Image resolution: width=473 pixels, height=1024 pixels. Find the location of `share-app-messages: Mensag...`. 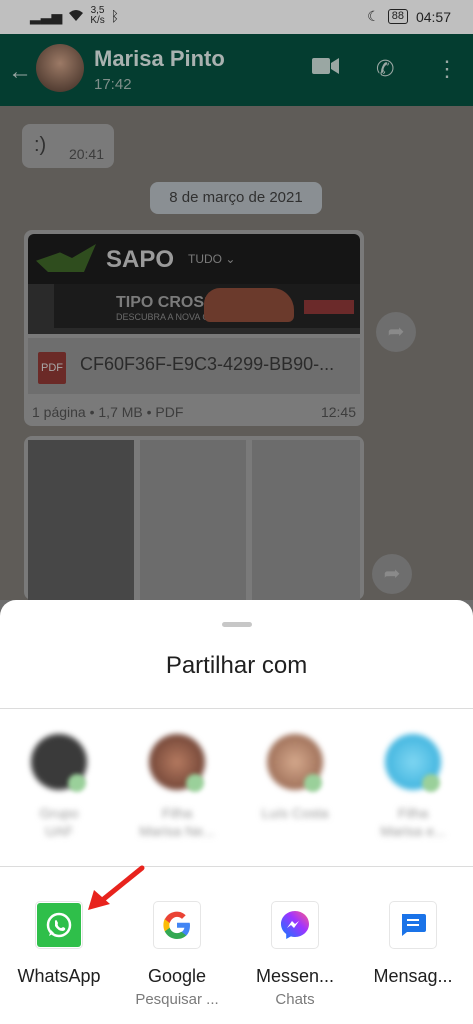

share-app-messages: Mensag... is located at coordinates (413, 946).